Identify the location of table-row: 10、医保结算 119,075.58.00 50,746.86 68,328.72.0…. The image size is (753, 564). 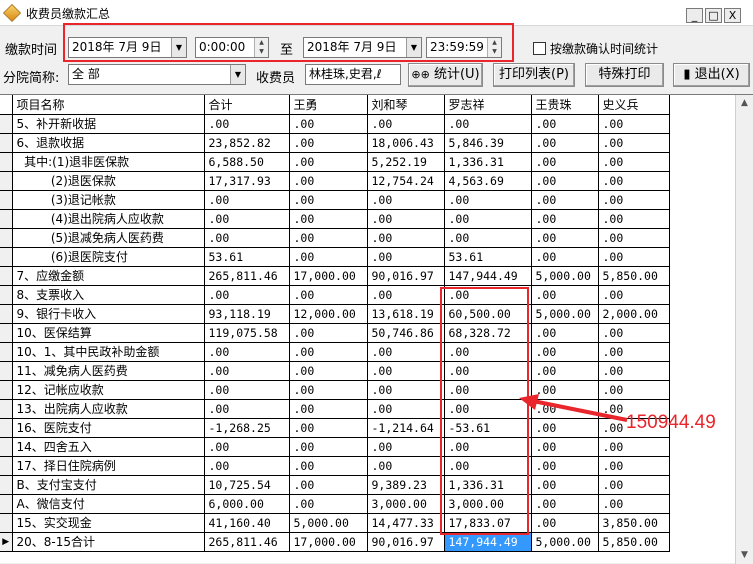
(335, 333).